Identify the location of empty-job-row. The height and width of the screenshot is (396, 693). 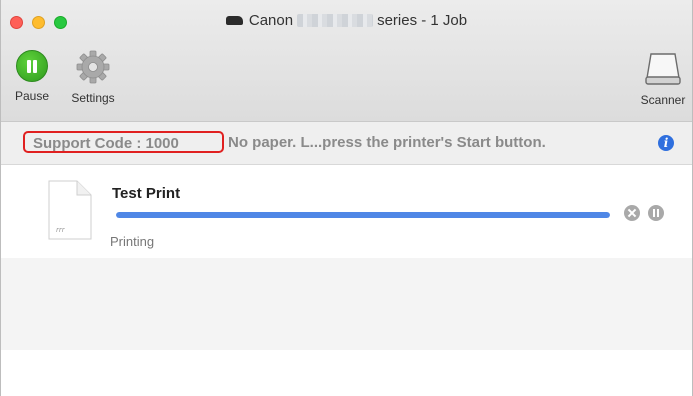
(346, 373).